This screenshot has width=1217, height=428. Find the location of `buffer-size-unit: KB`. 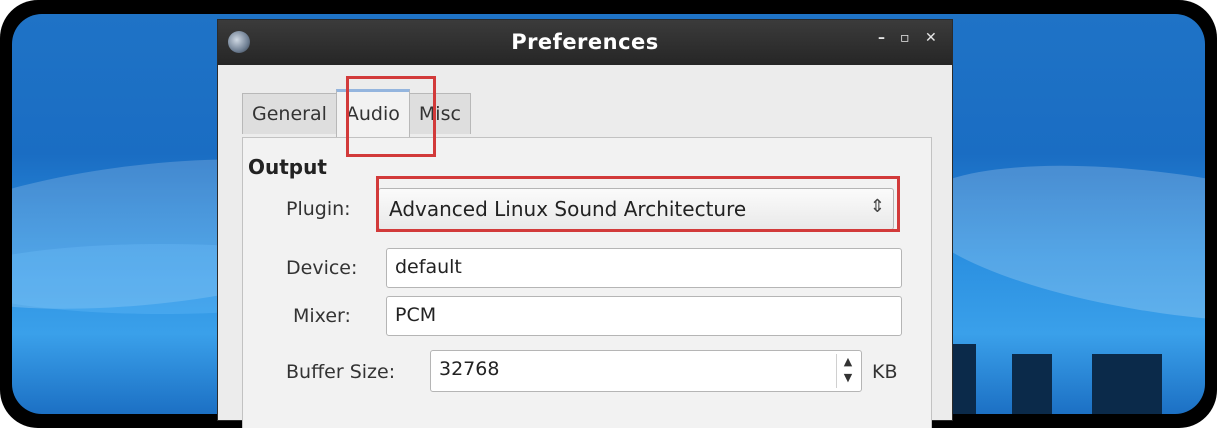

buffer-size-unit: KB is located at coordinates (885, 372).